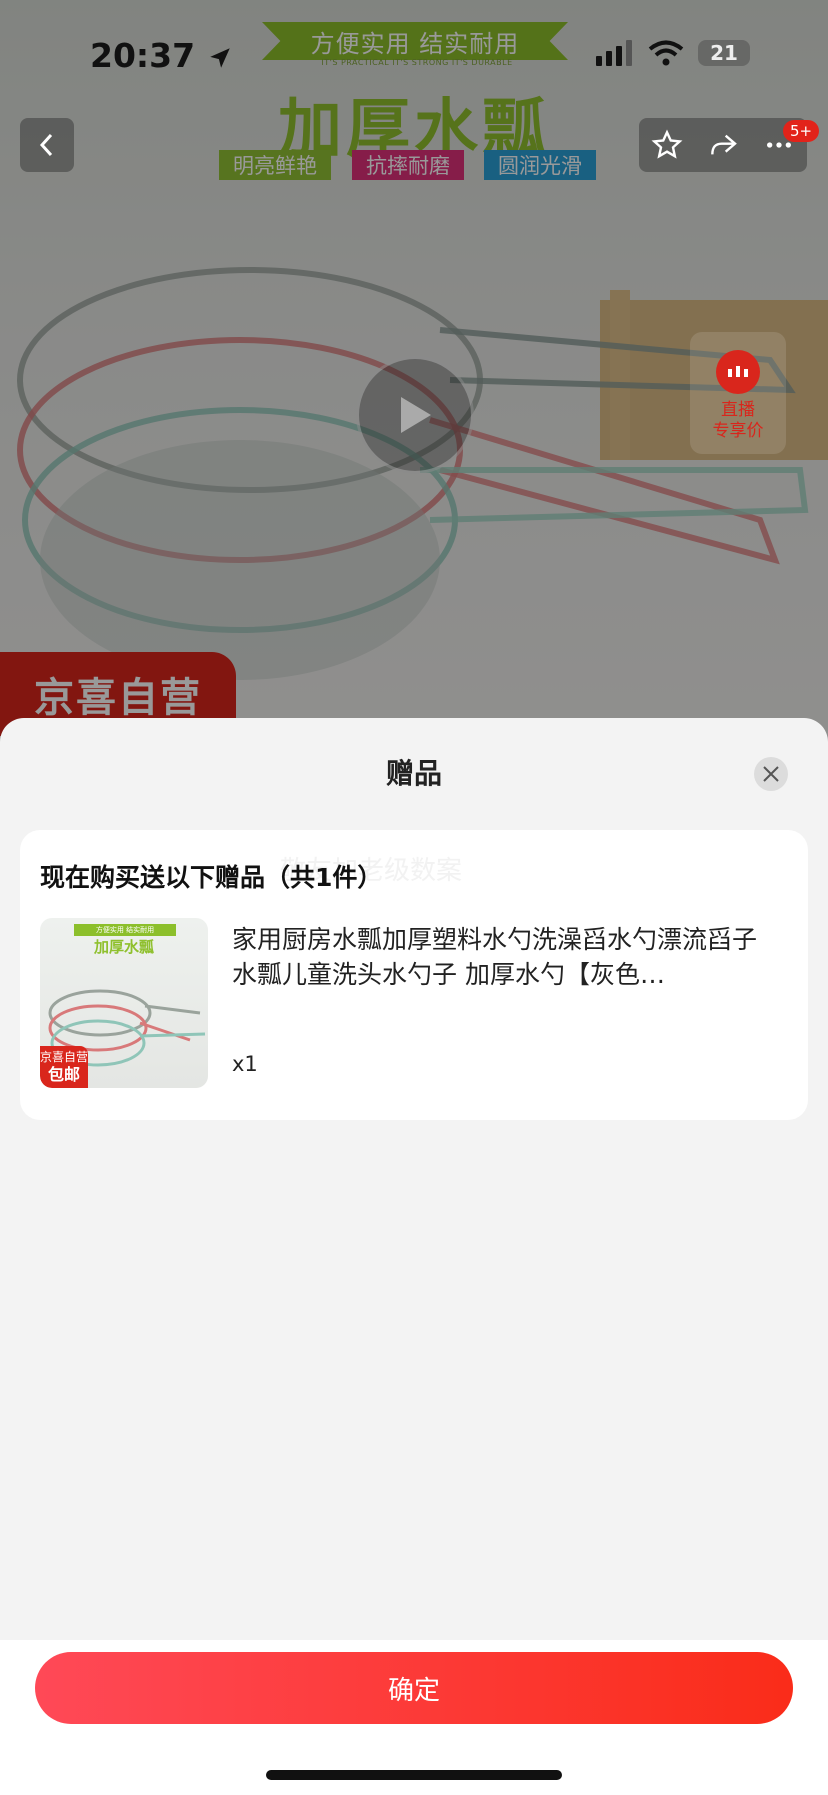  What do you see at coordinates (738, 410) in the screenshot?
I see `live-label-line1: 直播` at bounding box center [738, 410].